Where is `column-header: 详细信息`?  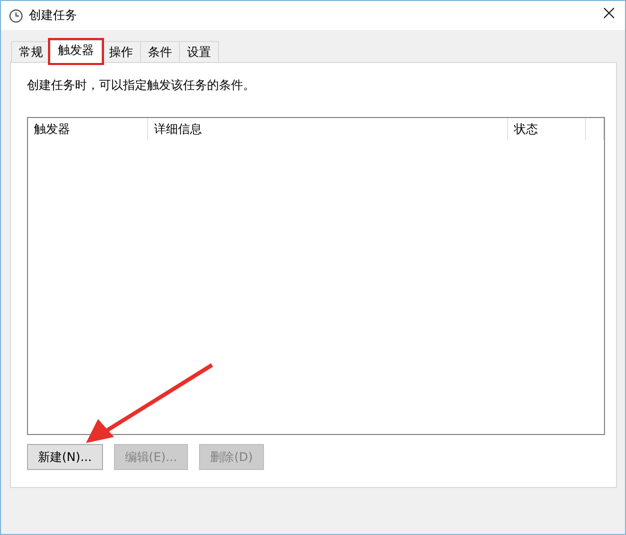
column-header: 详细信息 is located at coordinates (328, 129).